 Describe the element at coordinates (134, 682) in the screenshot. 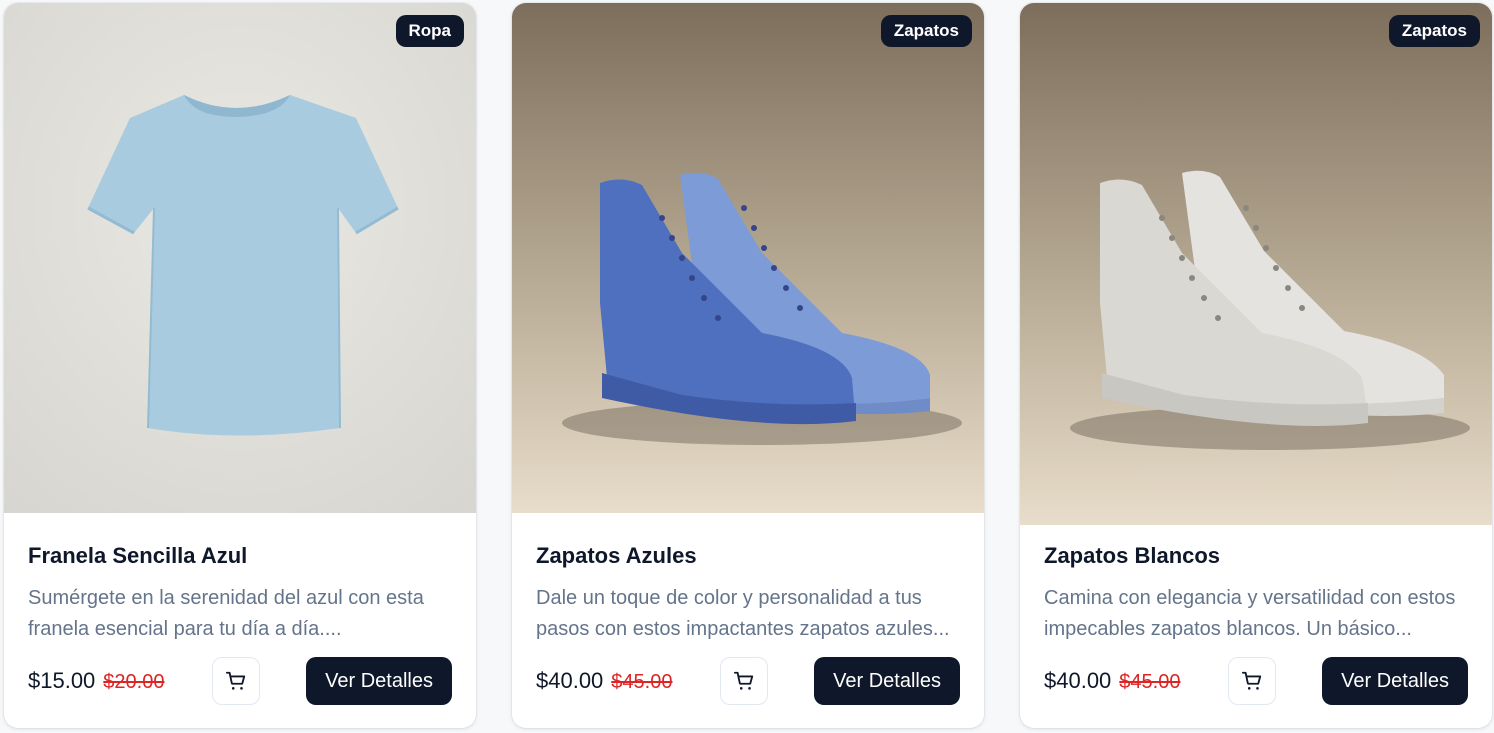

I see `original-price: $20.00` at that location.